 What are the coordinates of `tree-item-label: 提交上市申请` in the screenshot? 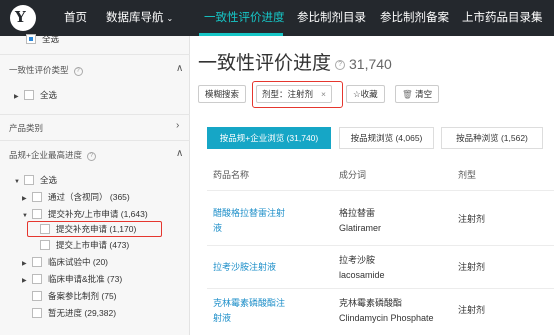 It's located at (82, 245).